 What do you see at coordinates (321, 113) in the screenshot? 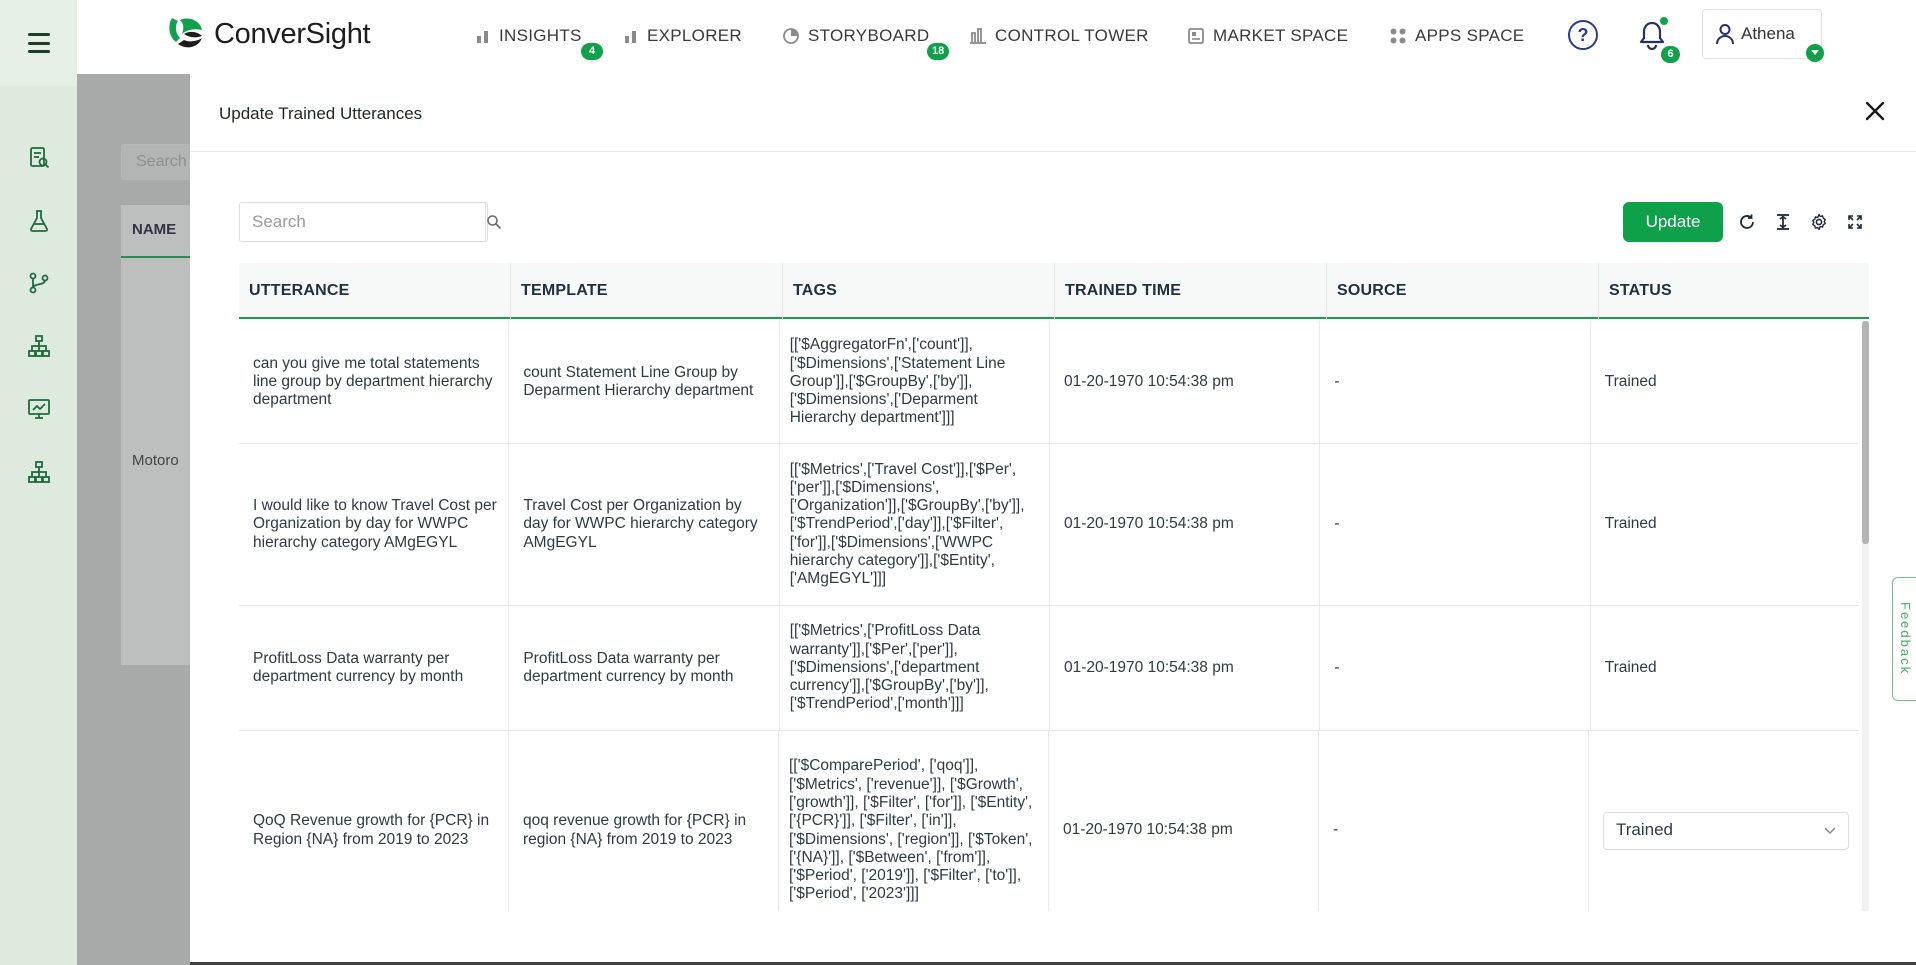
I see `modal-title: Update Trained Utterances` at bounding box center [321, 113].